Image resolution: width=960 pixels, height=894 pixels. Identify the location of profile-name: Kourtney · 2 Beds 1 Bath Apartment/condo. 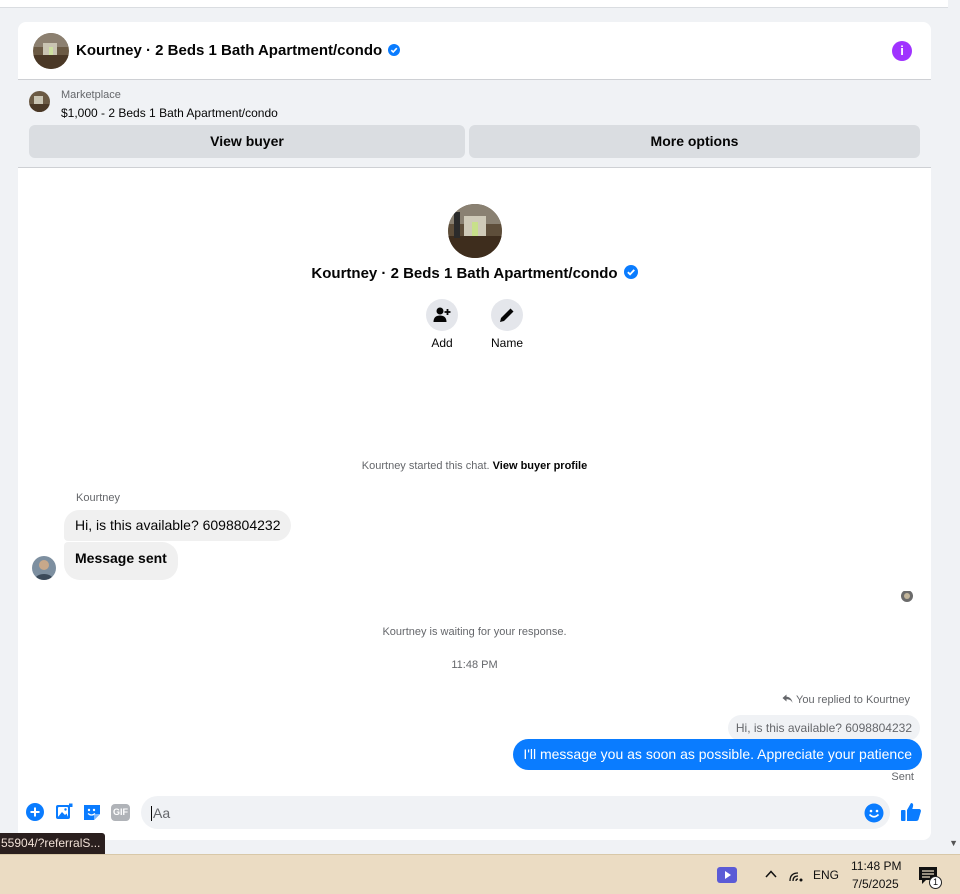
(474, 273).